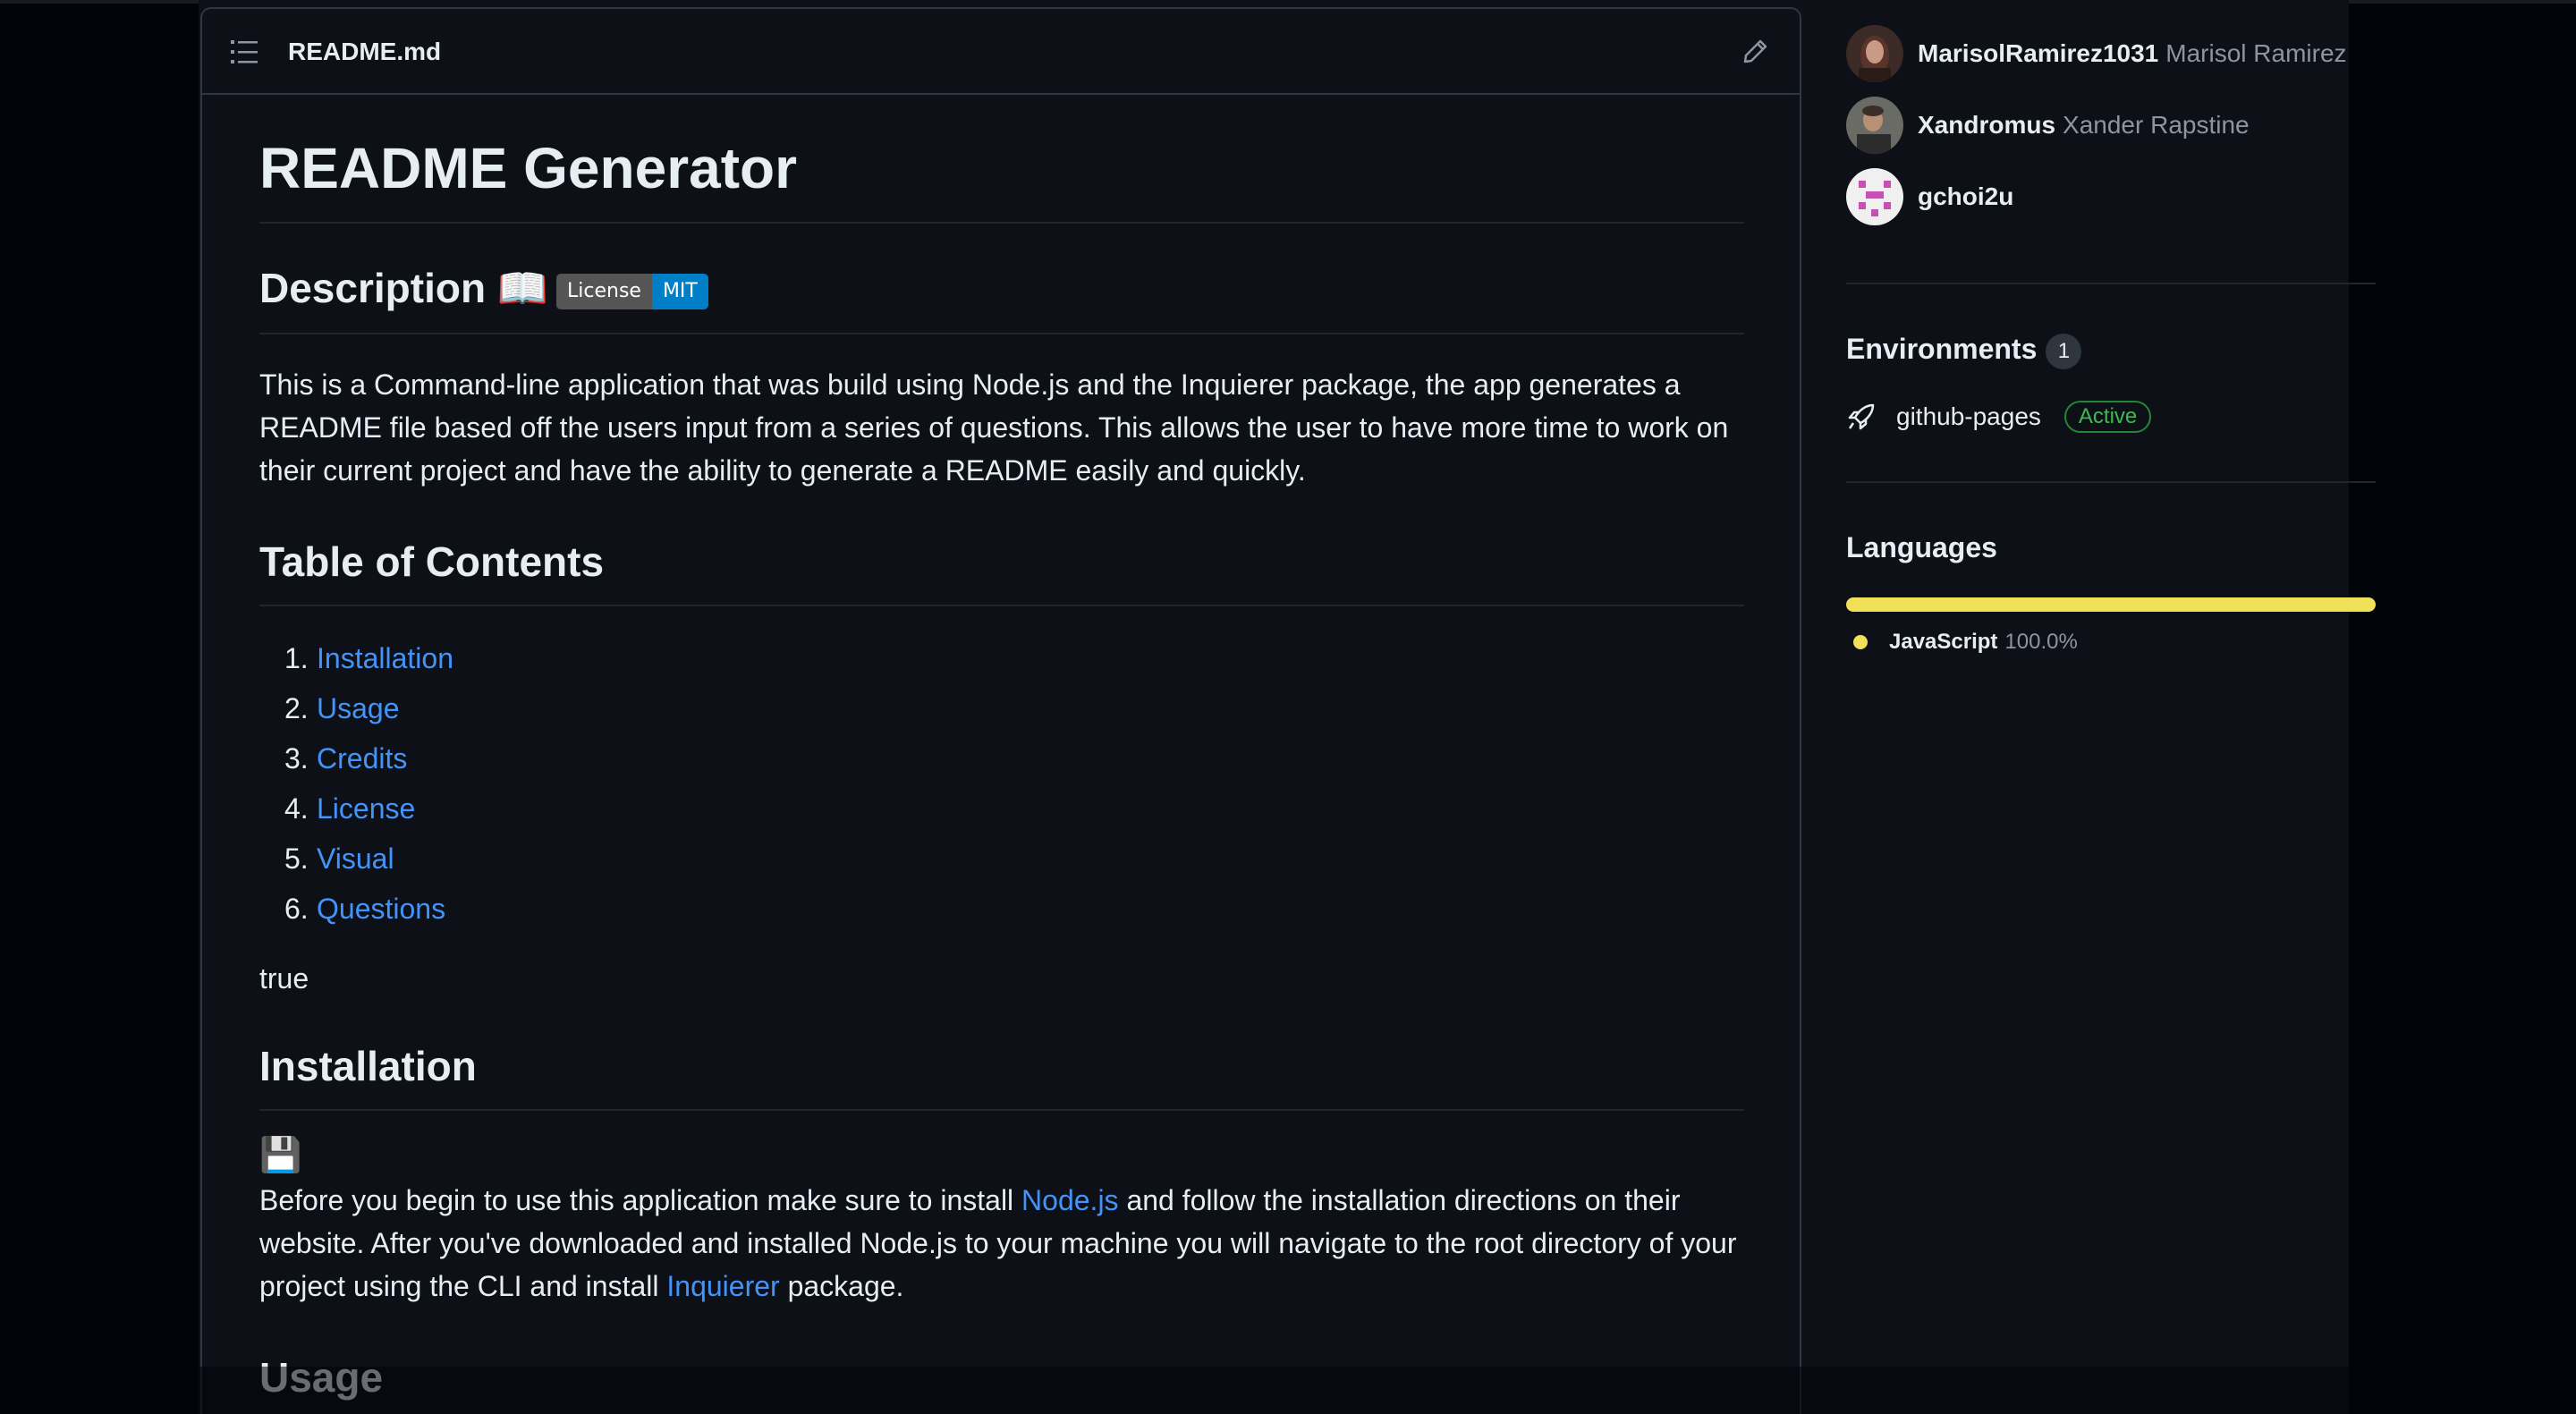  What do you see at coordinates (1861, 416) in the screenshot?
I see `rocket-icon` at bounding box center [1861, 416].